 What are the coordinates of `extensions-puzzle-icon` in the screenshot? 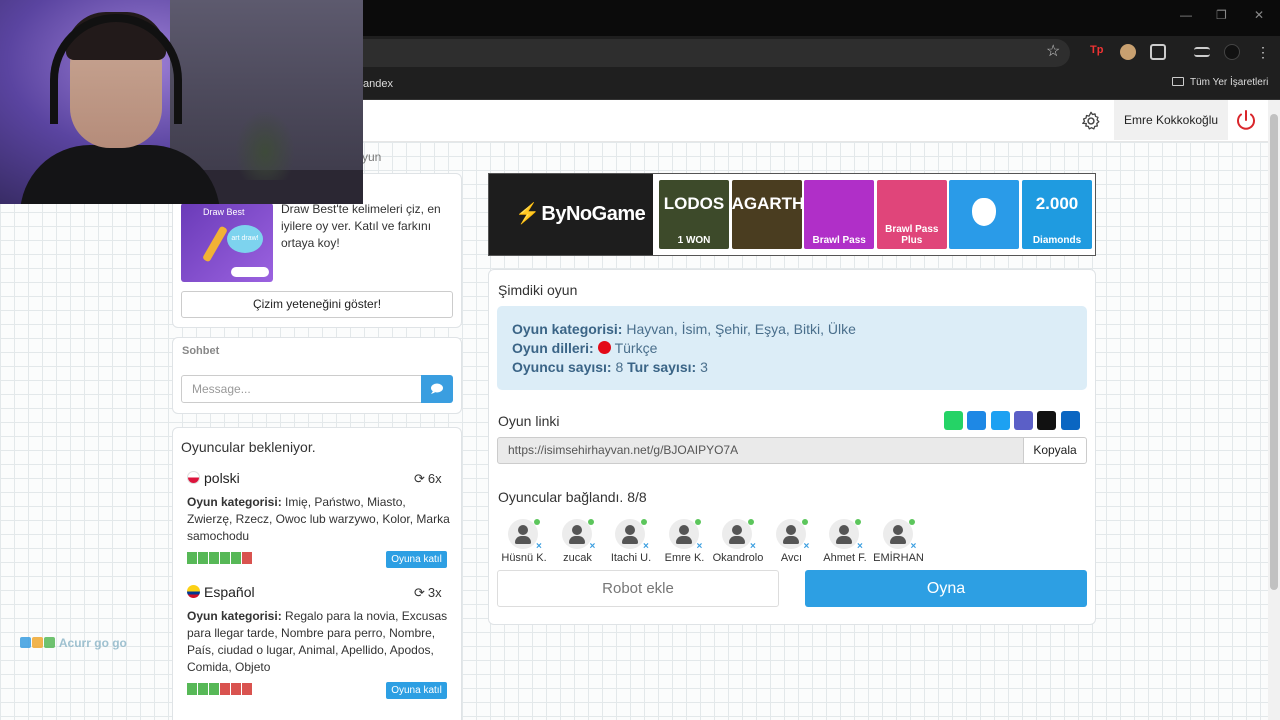 It's located at (1158, 52).